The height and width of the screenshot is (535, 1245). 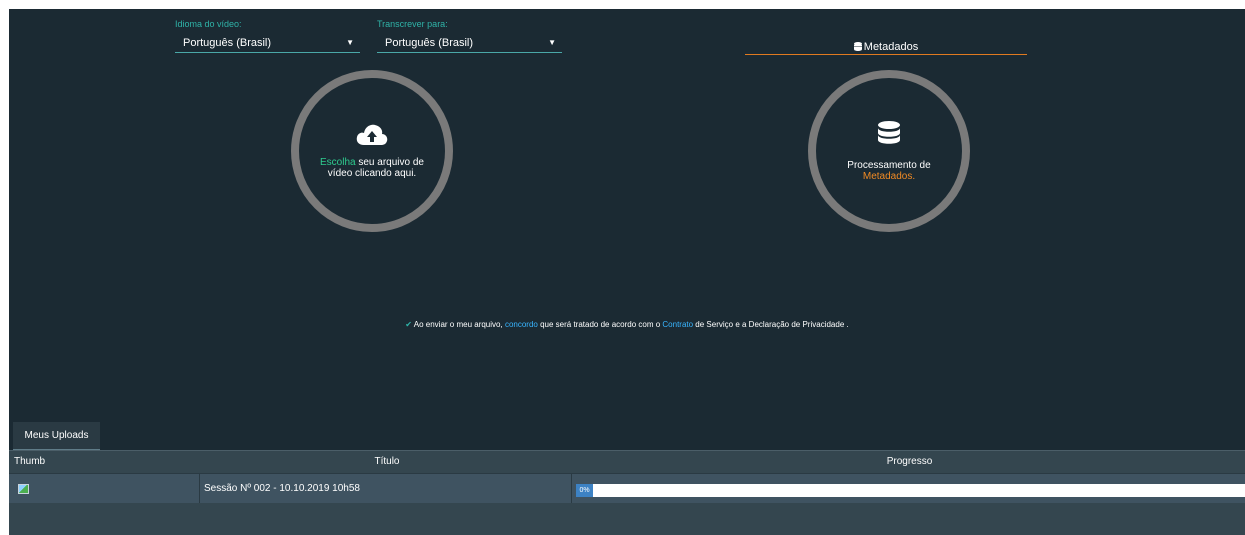 What do you see at coordinates (521, 324) in the screenshot?
I see `concordo-link: concordo` at bounding box center [521, 324].